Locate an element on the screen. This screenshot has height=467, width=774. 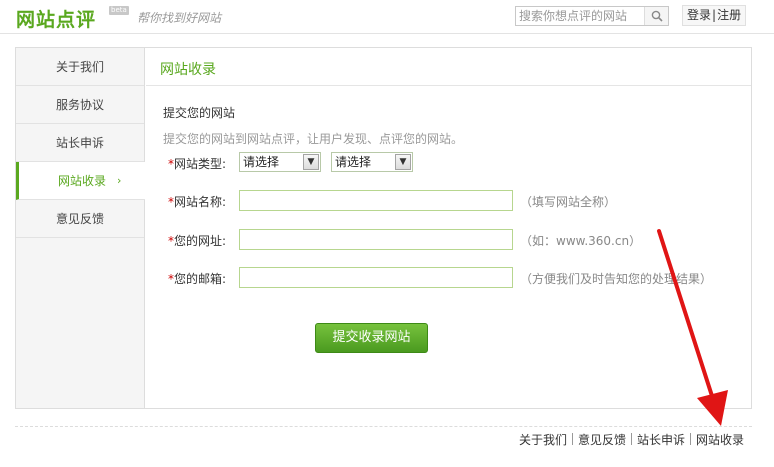
site-slogan: 帮你找到好网站 is located at coordinates (179, 18).